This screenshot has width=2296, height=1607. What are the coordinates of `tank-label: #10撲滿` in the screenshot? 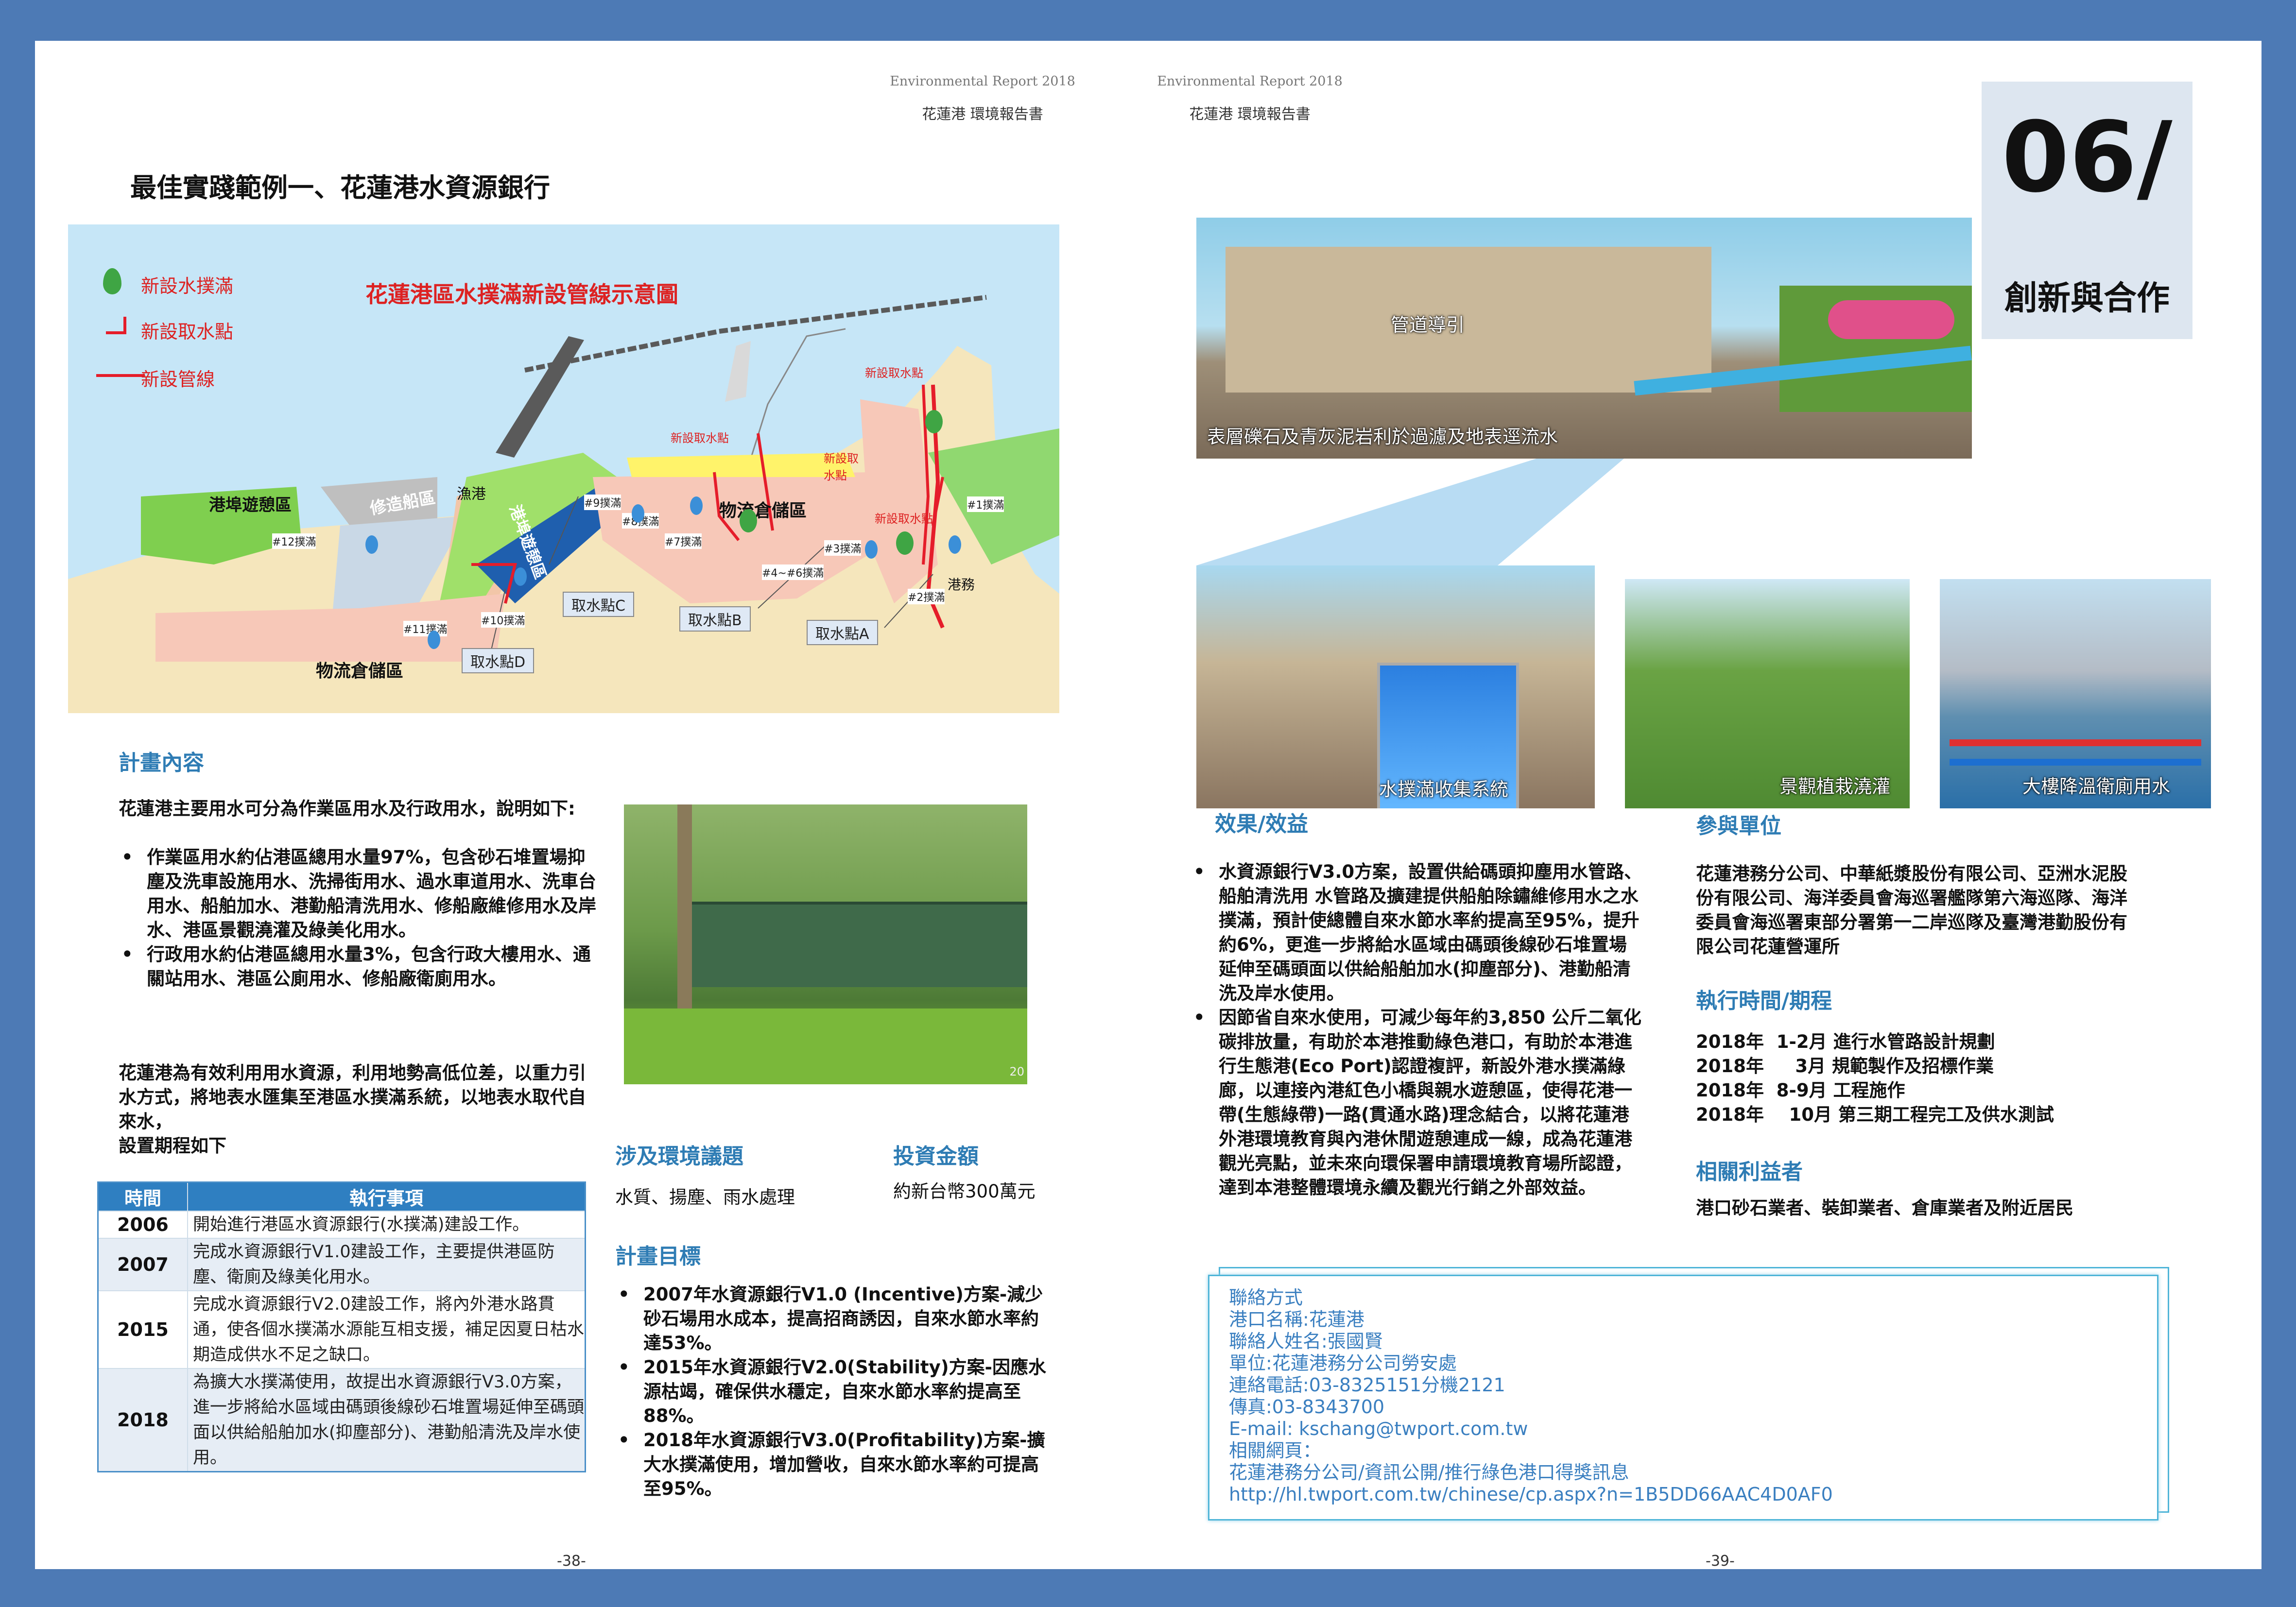 It's located at (503, 620).